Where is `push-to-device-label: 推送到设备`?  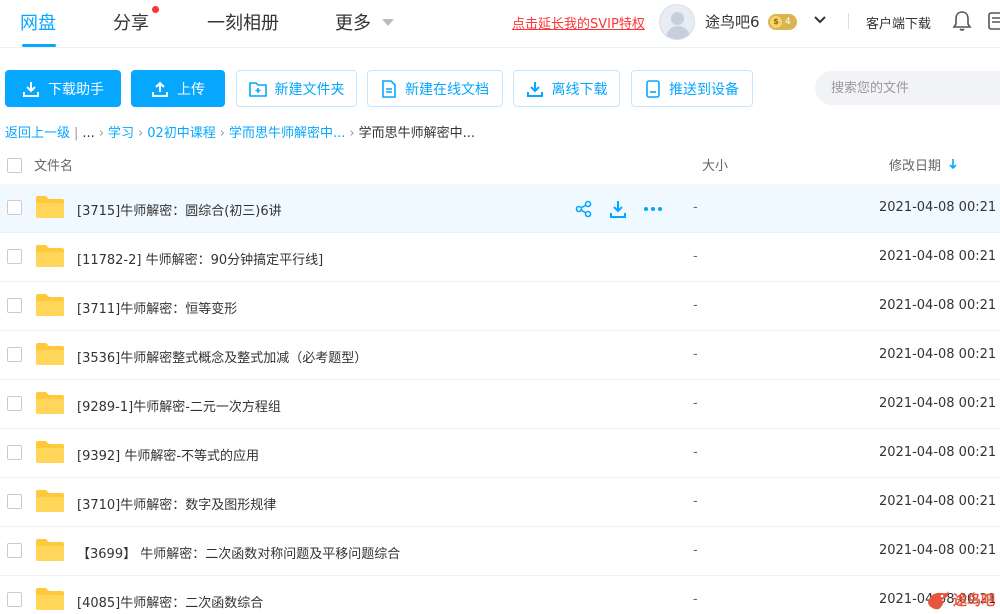
push-to-device-label: 推送到设备 is located at coordinates (704, 89).